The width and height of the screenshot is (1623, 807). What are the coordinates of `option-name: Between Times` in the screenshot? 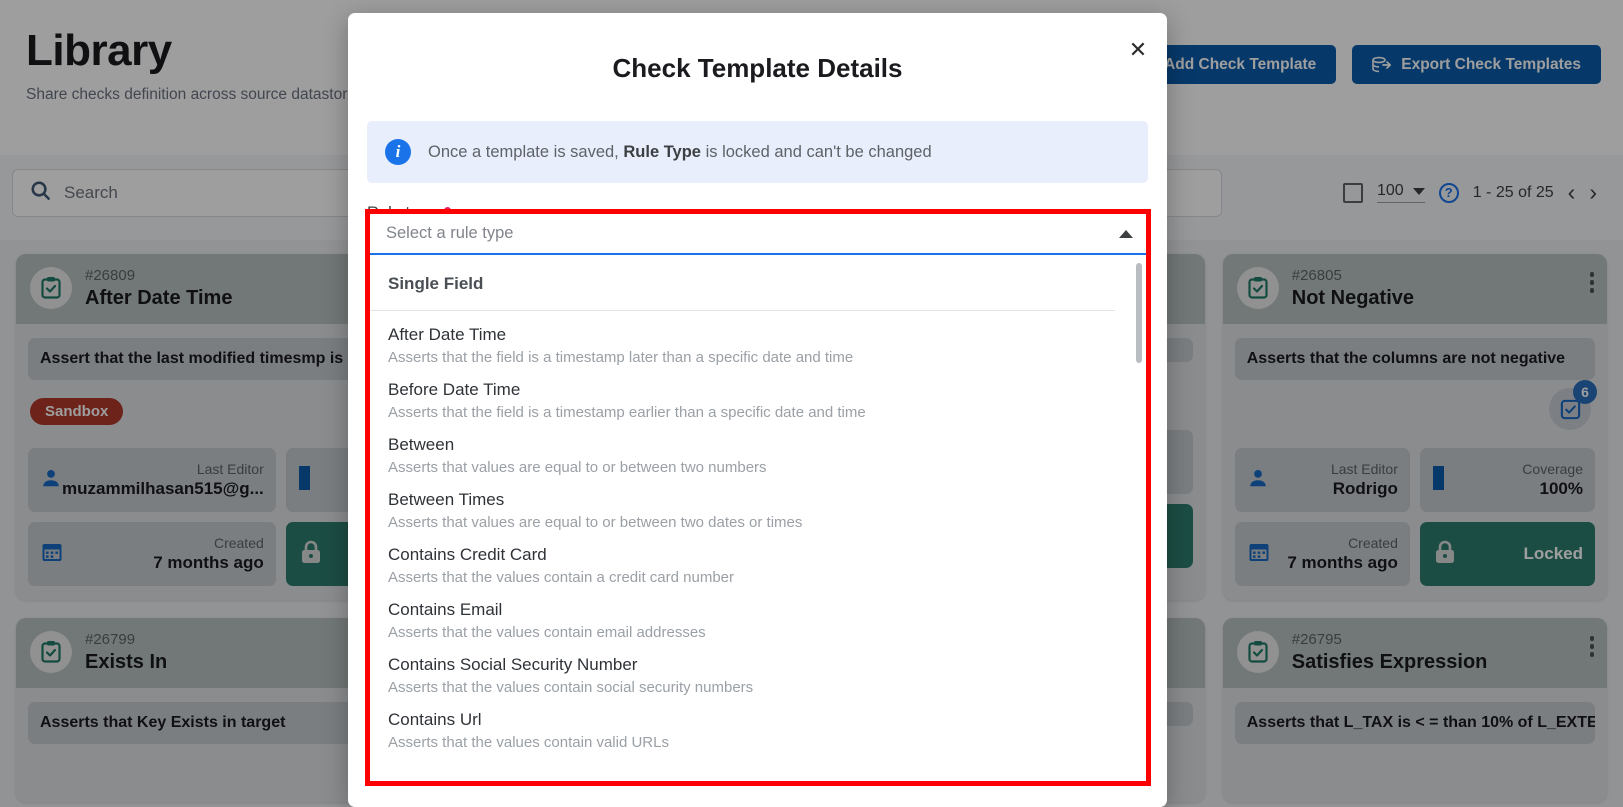 It's located at (446, 499).